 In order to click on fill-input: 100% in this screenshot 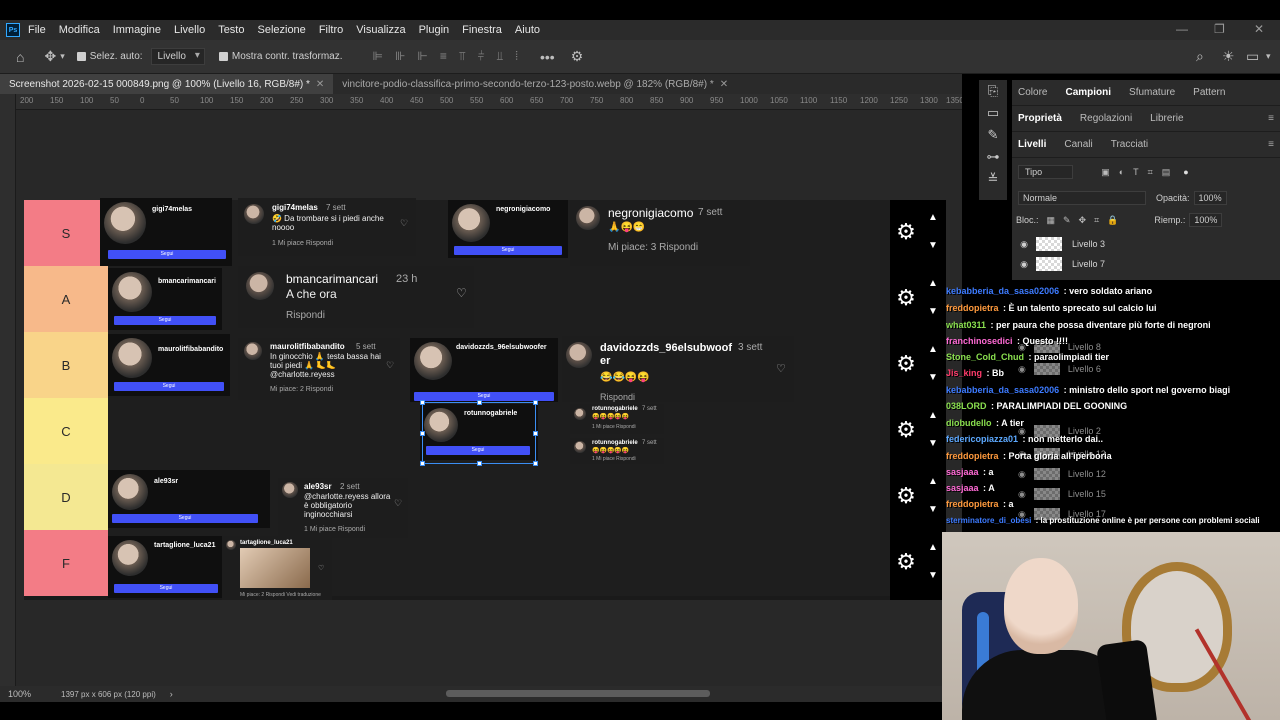, I will do `click(1206, 220)`.